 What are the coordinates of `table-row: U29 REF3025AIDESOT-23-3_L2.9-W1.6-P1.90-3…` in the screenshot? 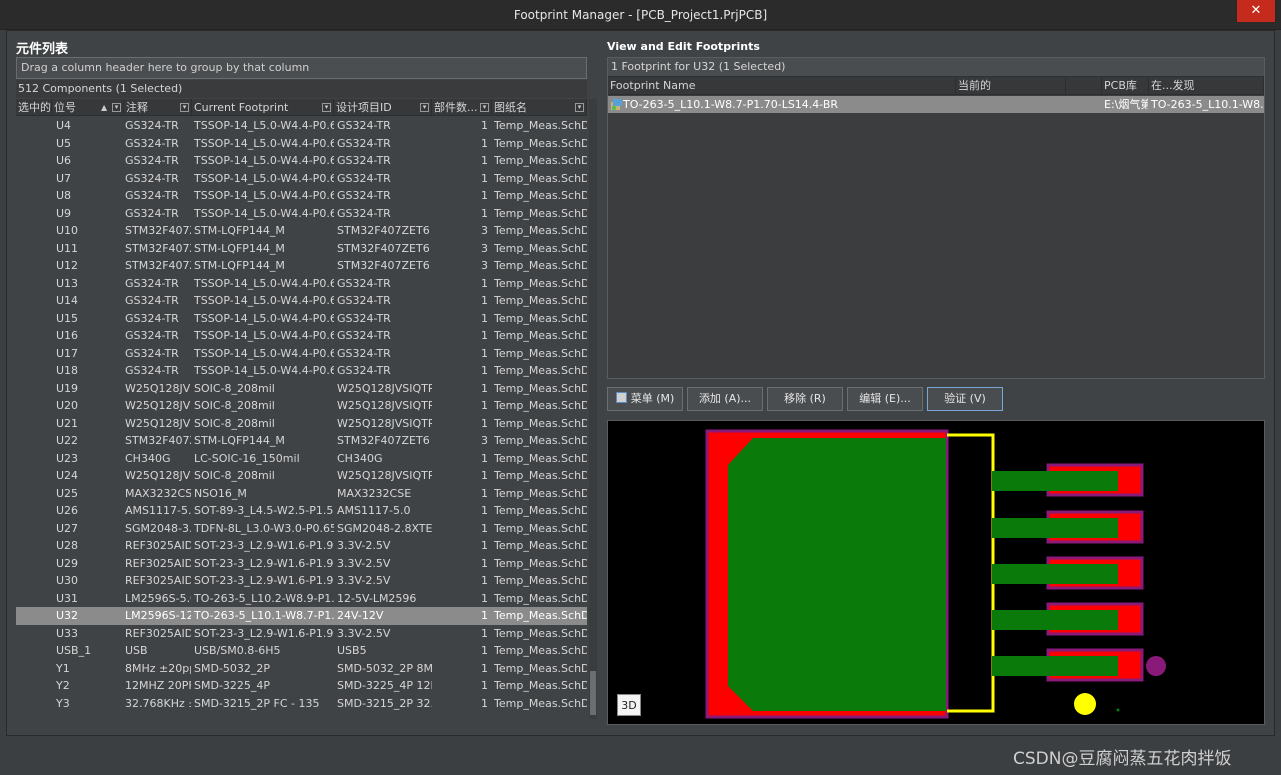 It's located at (301, 564).